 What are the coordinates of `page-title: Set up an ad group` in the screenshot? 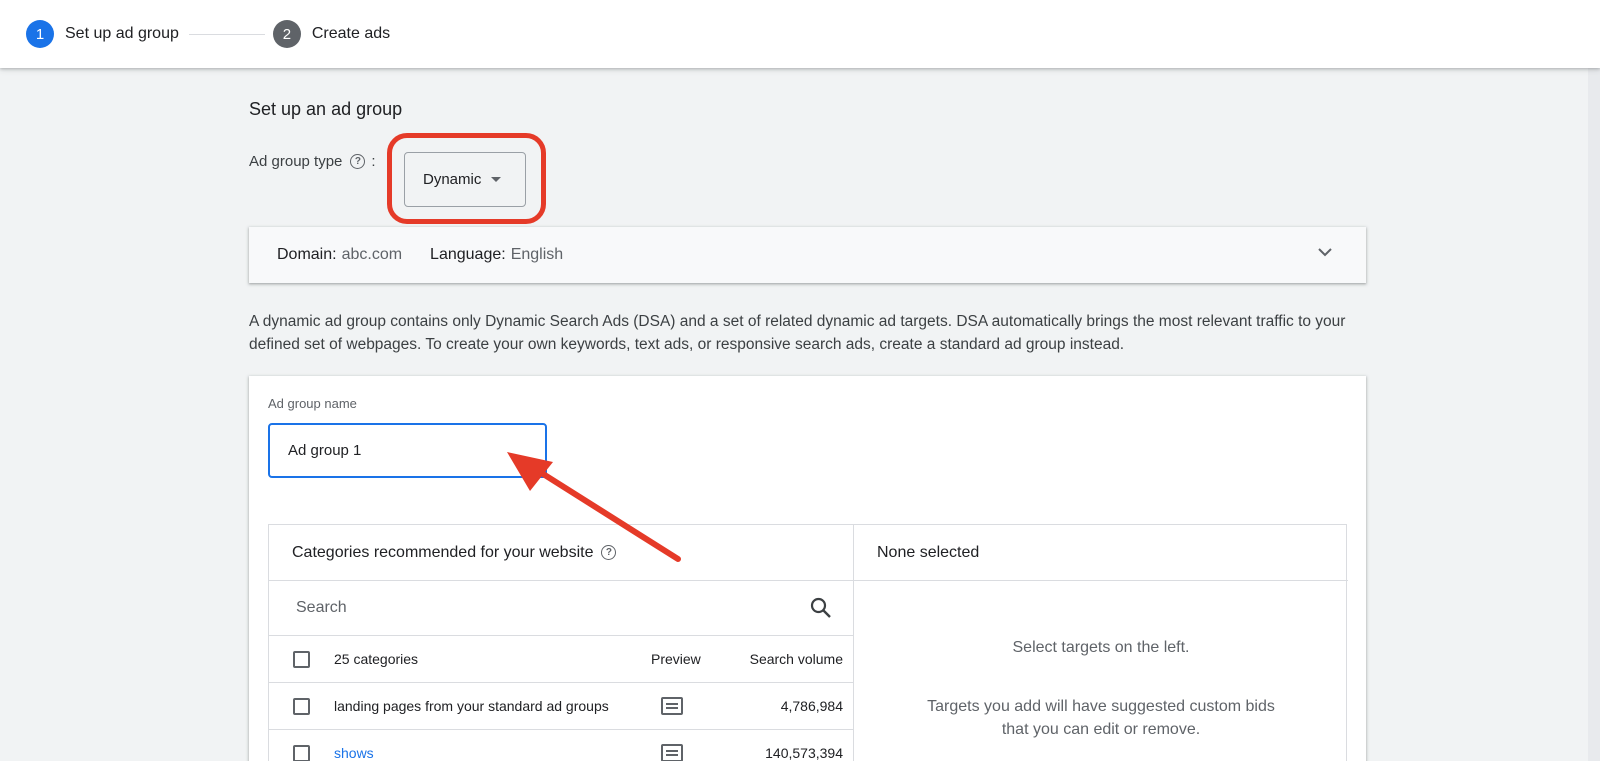 It's located at (326, 109).